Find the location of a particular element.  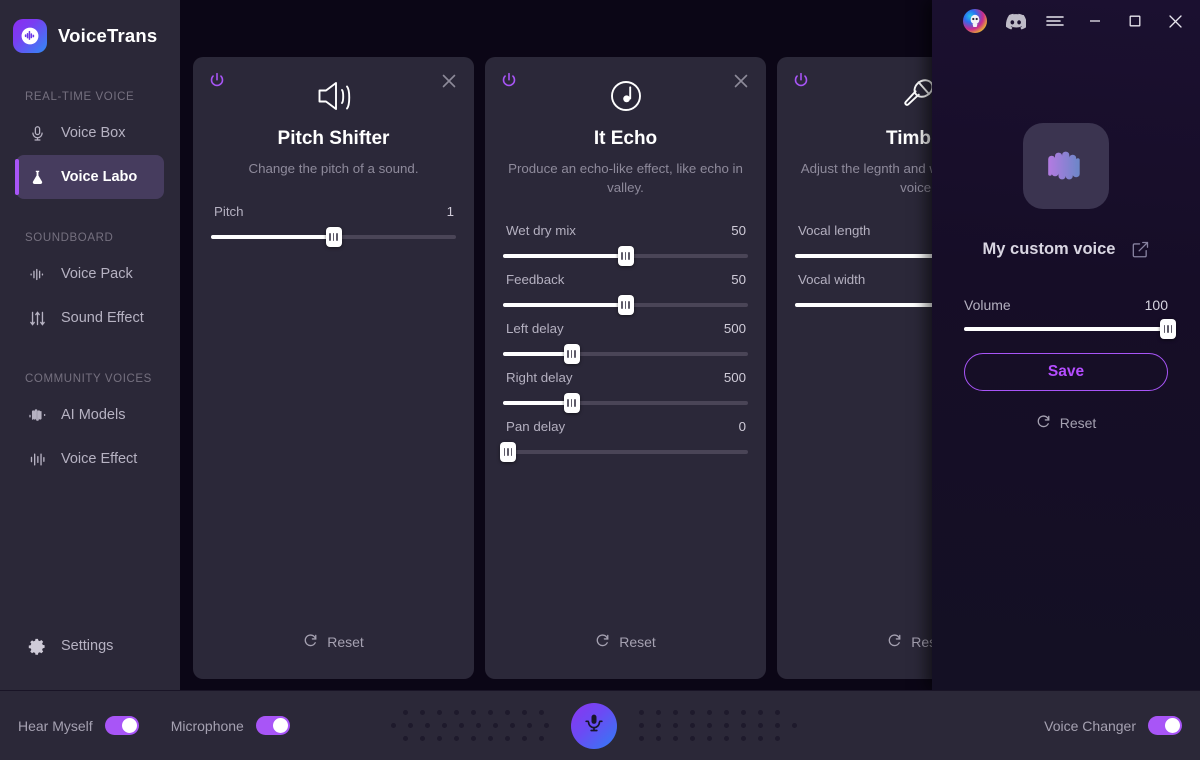

slider-pitch: Pitch 1 is located at coordinates (333, 225).